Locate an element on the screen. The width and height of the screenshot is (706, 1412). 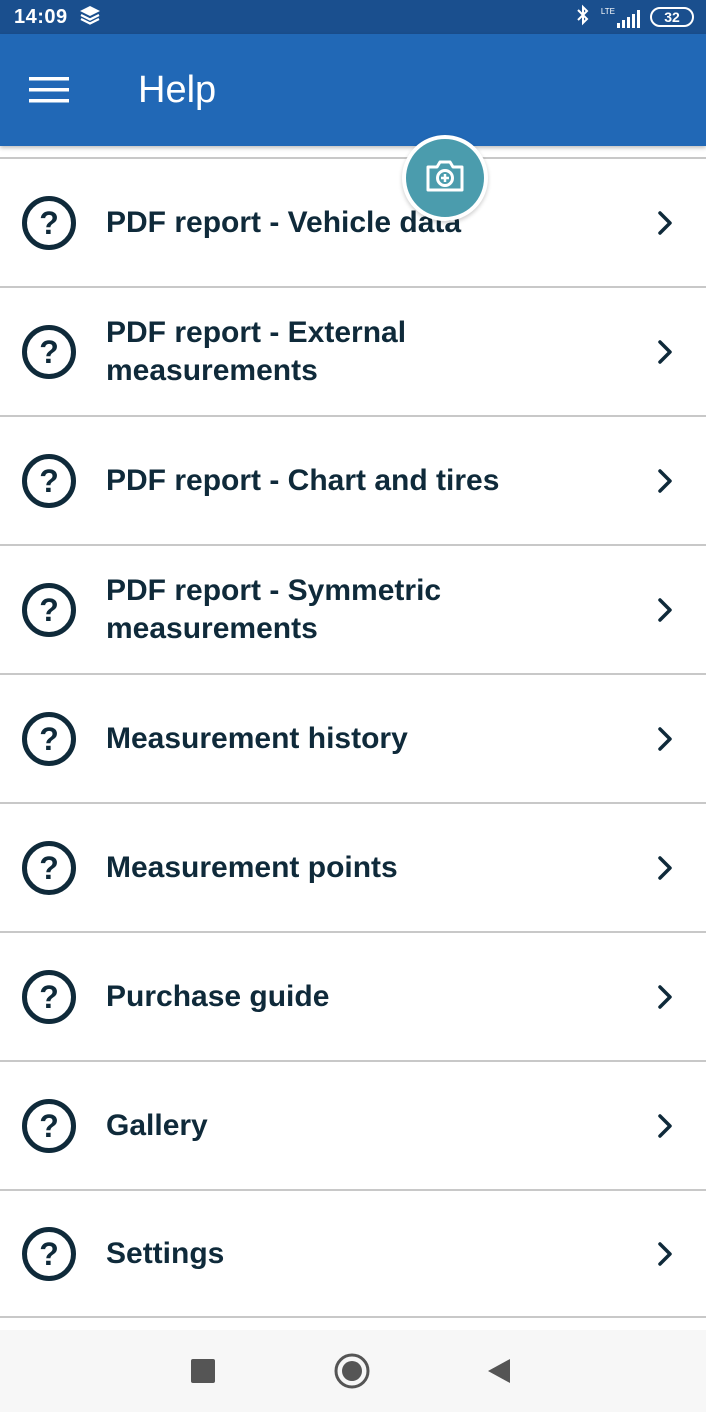
page-title: Help is located at coordinates (177, 89).